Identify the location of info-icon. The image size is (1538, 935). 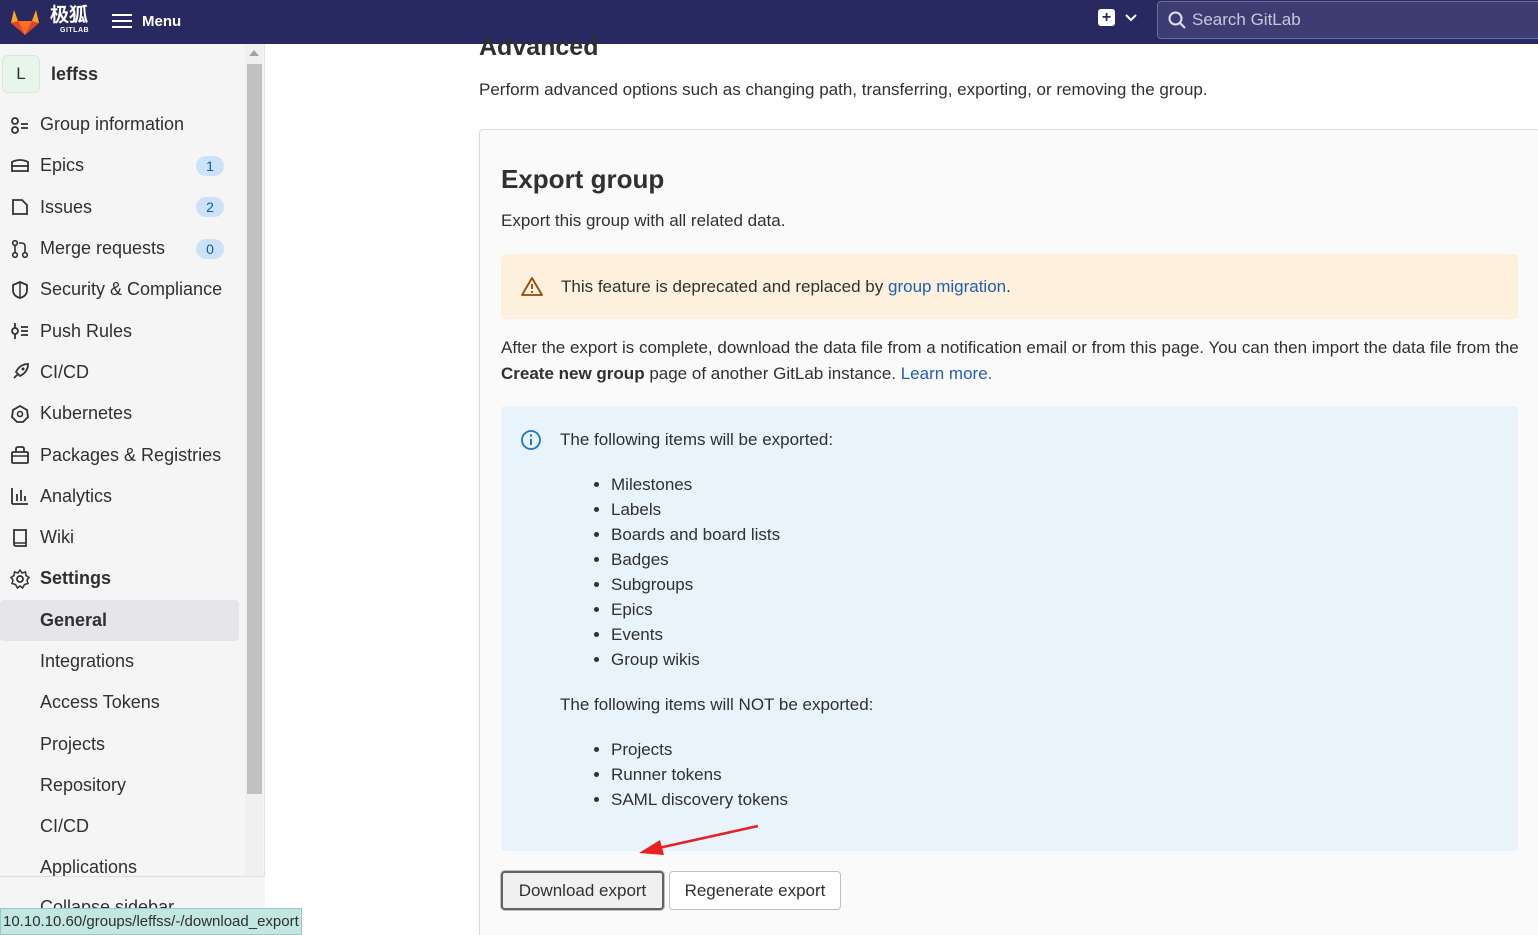
(531, 440).